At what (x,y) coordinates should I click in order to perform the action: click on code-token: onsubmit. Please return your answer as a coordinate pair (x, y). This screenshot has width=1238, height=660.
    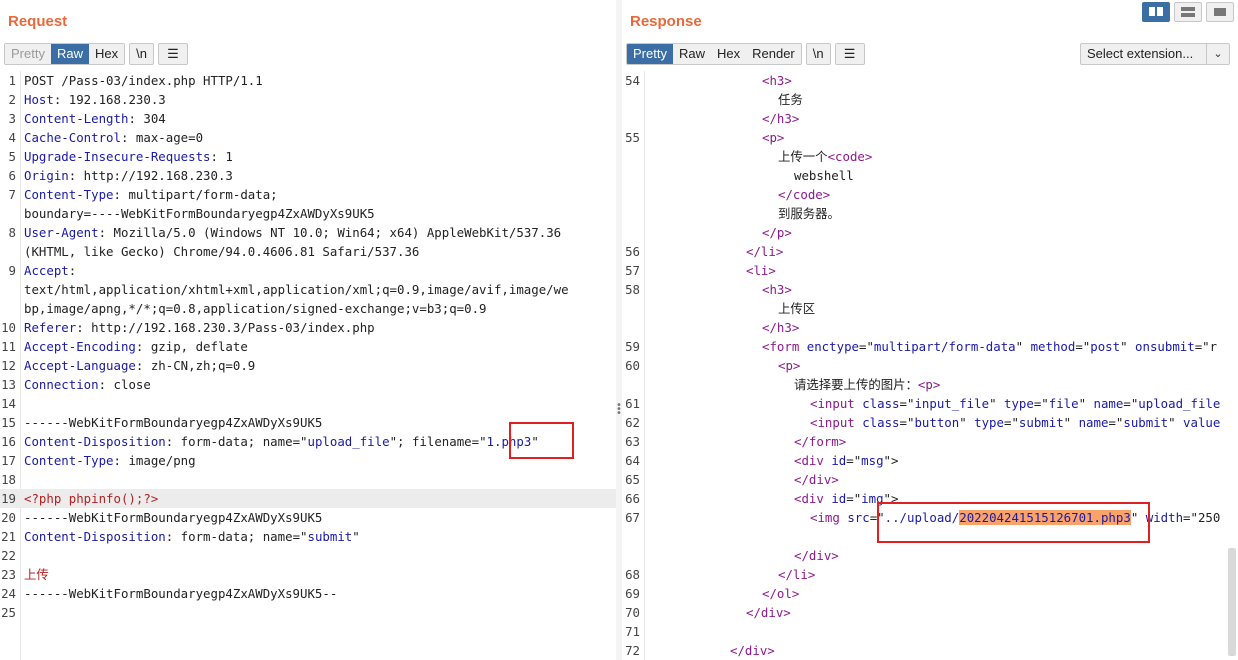
    Looking at the image, I should click on (1165, 346).